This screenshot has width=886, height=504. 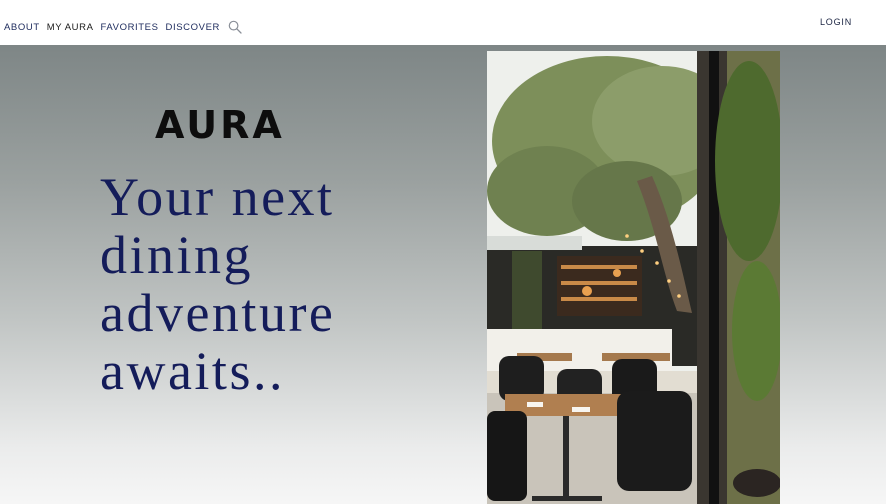 I want to click on hero-tagline: Your next dining adventure awaits.., so click(x=218, y=284).